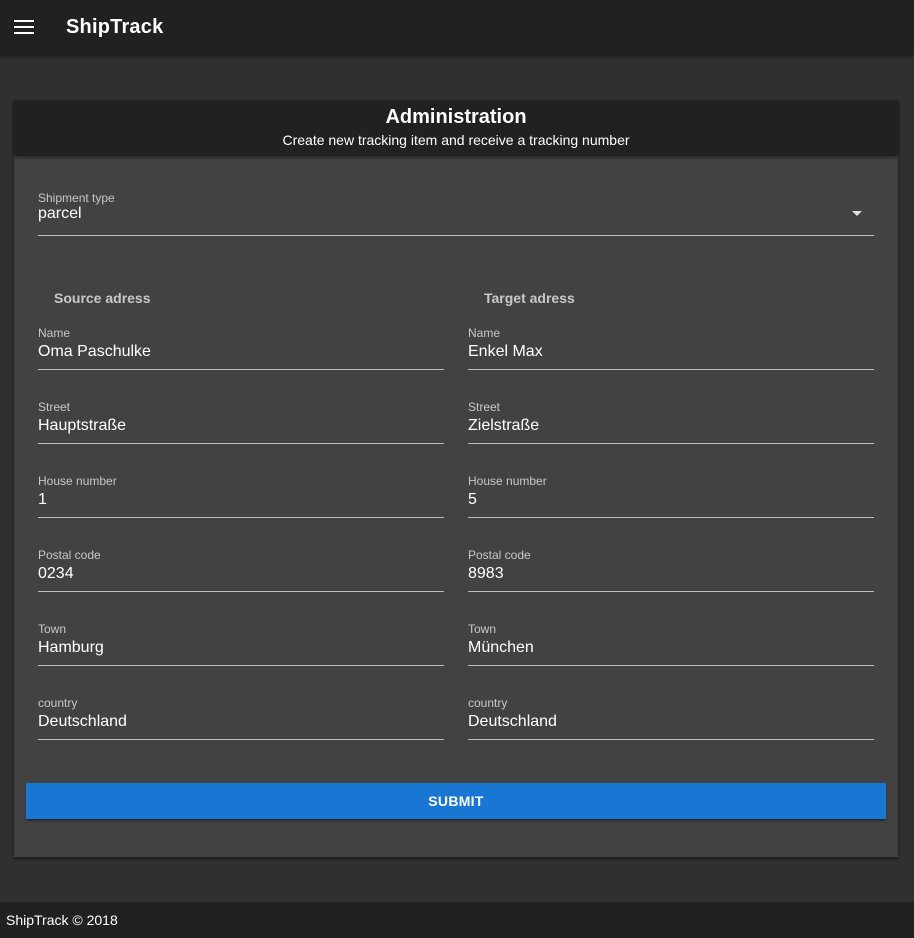 This screenshot has height=938, width=914. I want to click on target-town-field: Town, so click(671, 644).